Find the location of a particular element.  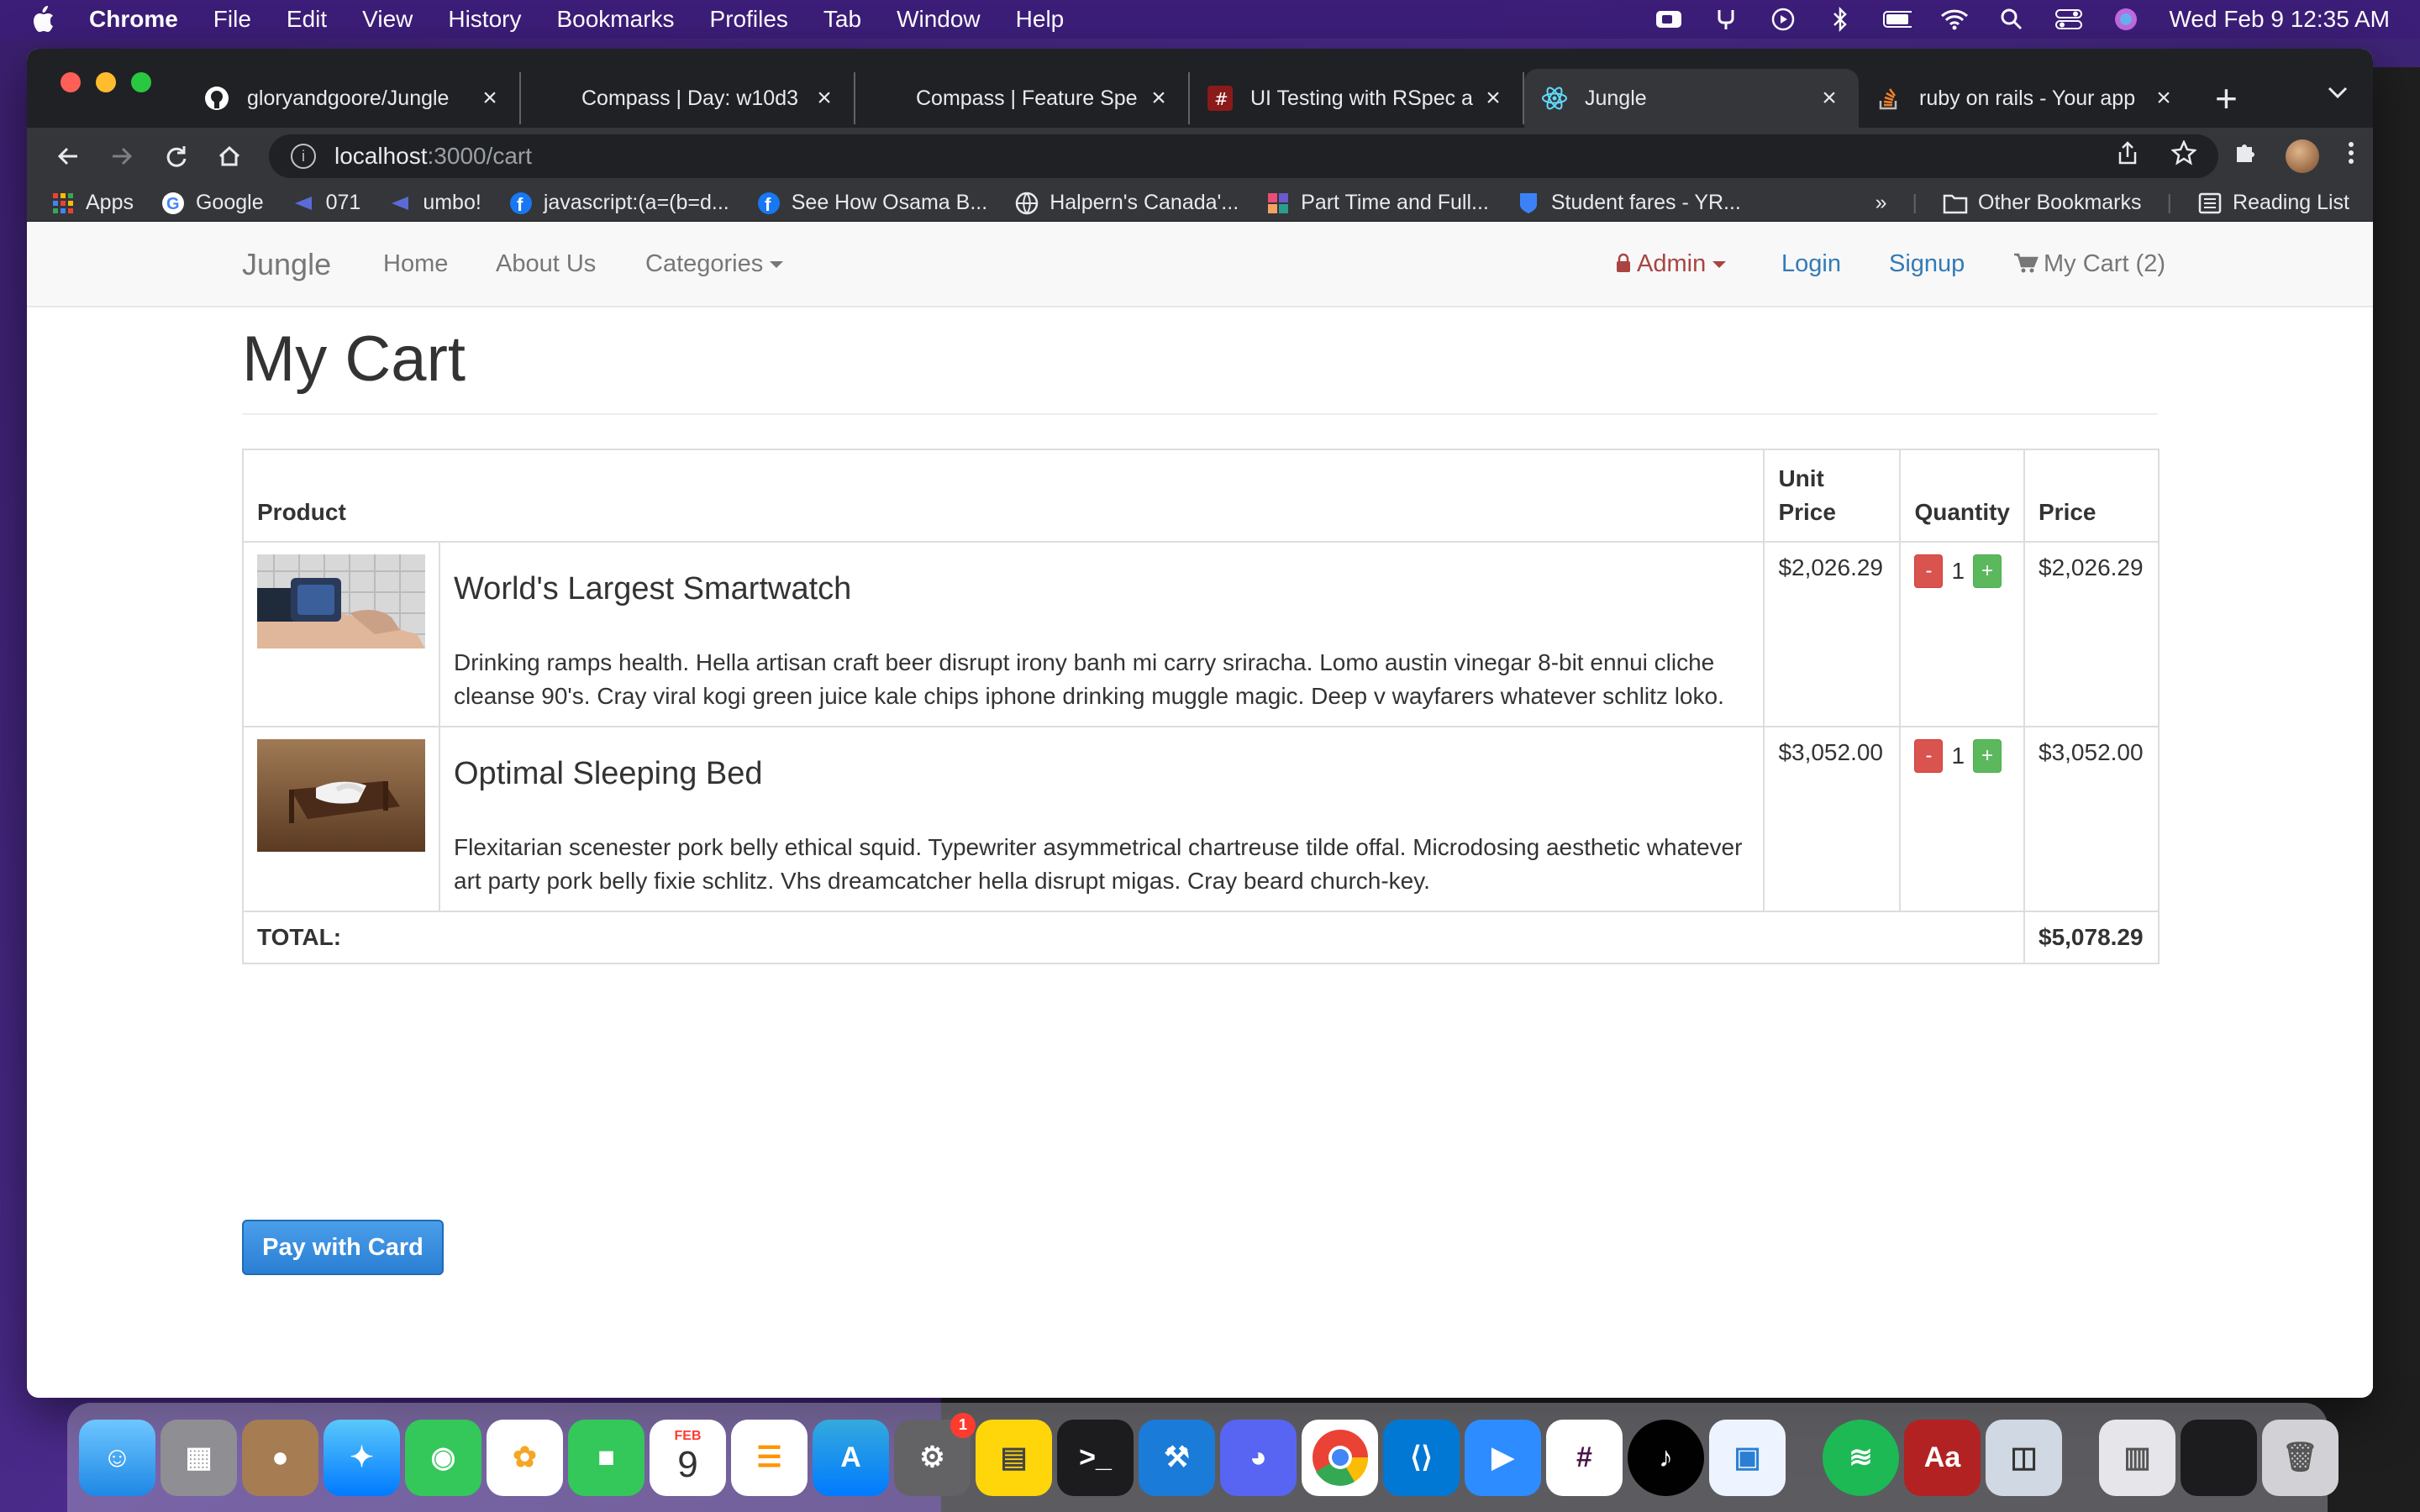

nav-about: About Us is located at coordinates (546, 264).